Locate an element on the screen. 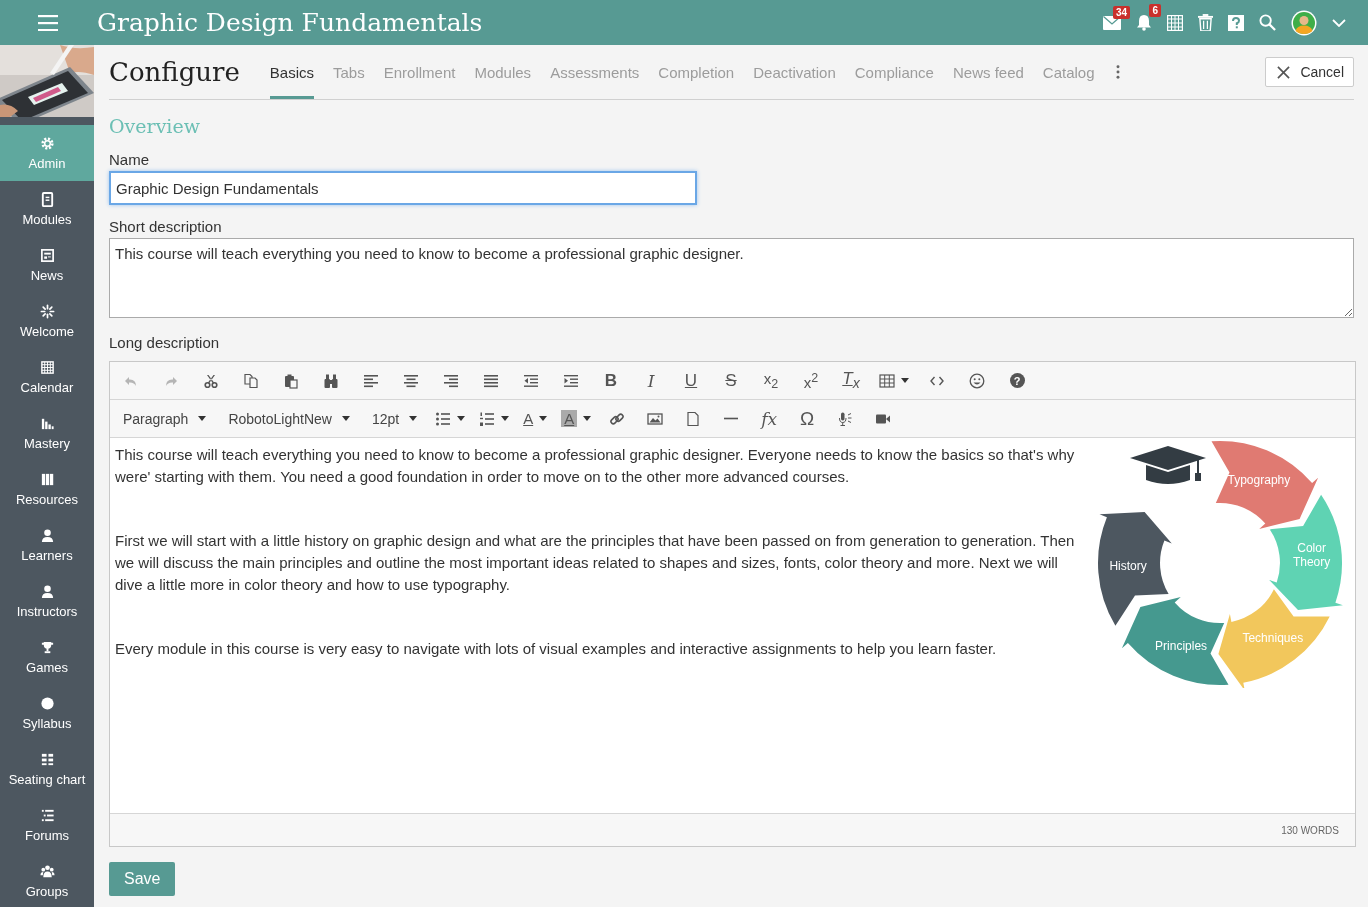 Image resolution: width=1368 pixels, height=907 pixels. sidebar-item: Games is located at coordinates (47, 657).